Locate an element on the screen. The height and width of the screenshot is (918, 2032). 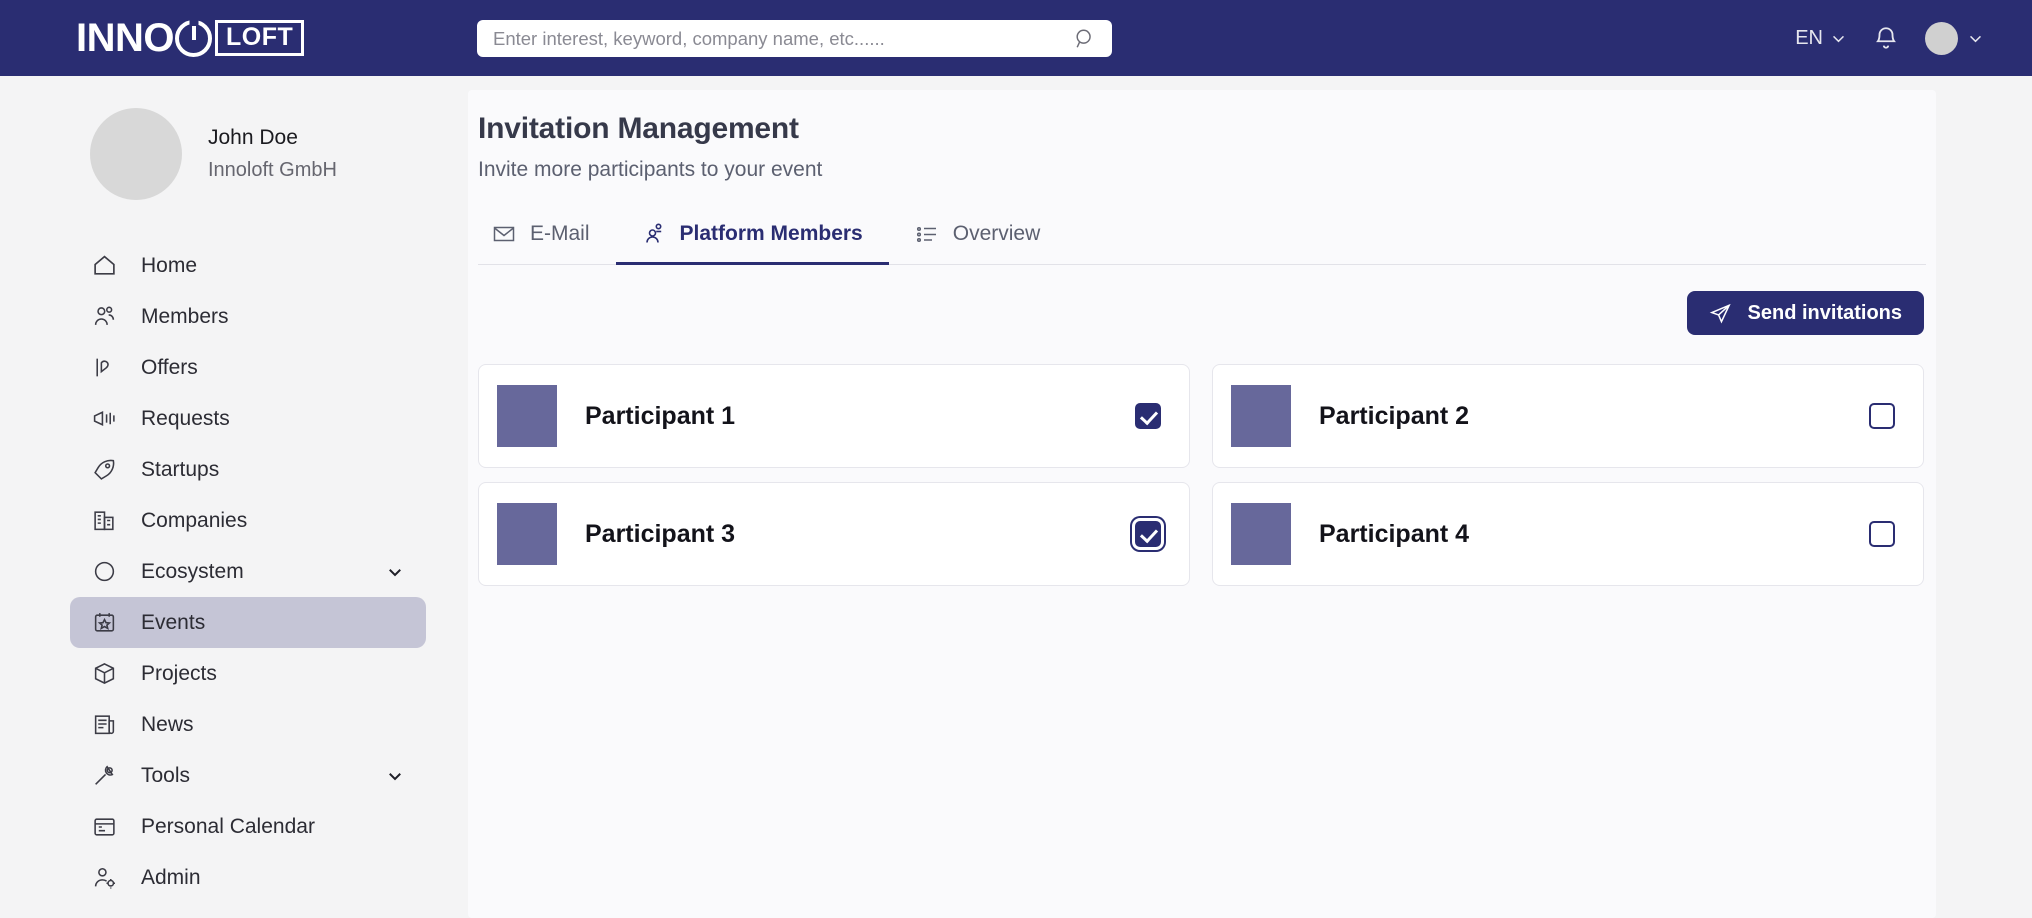
top-header-bar: INNO LOFT EN is located at coordinates (1016, 38).